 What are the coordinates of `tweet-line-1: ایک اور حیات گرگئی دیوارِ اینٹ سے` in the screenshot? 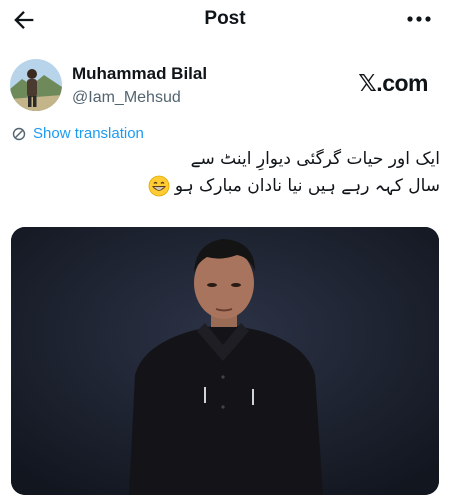 It's located at (315, 159).